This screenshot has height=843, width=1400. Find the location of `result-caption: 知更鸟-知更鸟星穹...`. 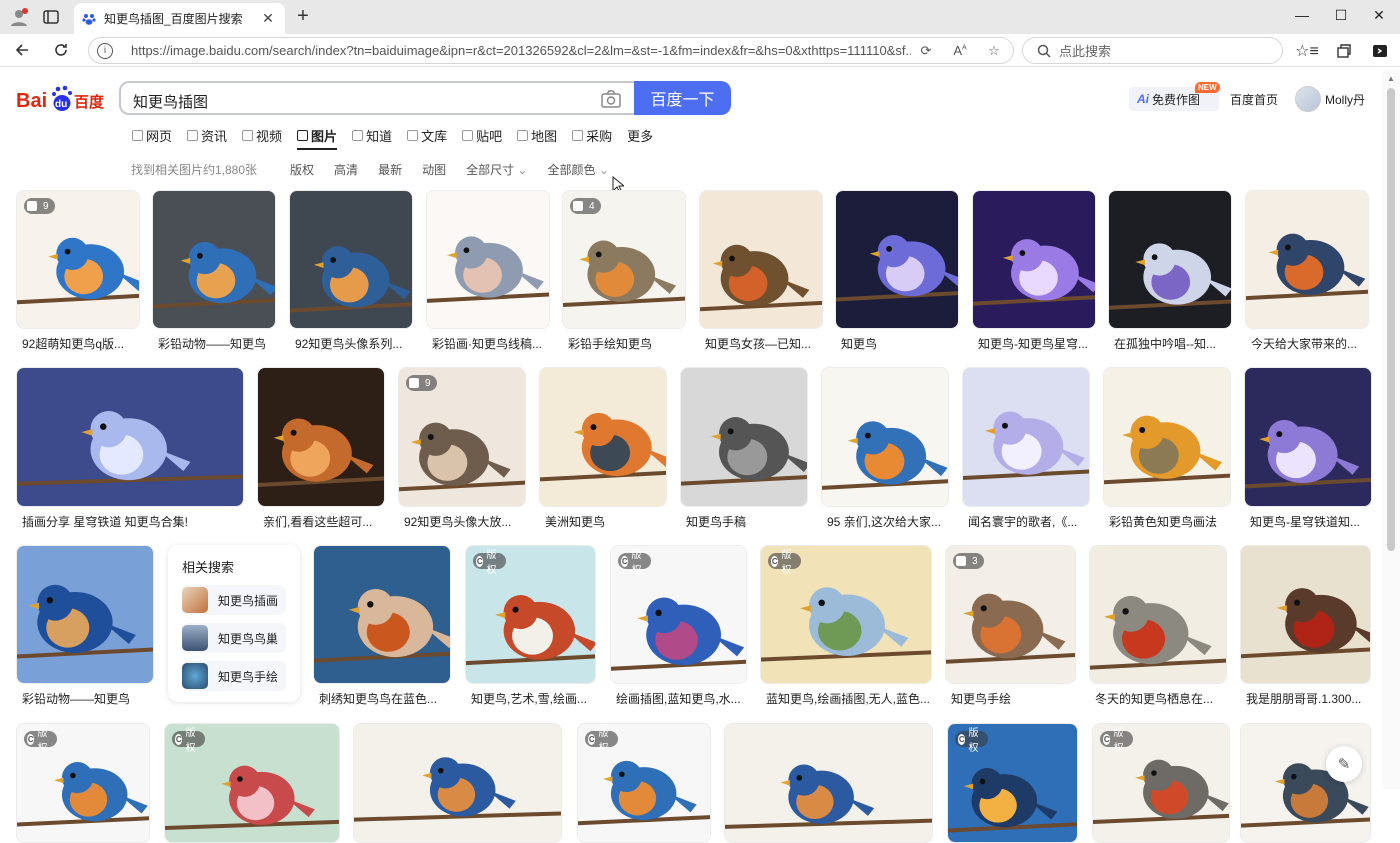

result-caption: 知更鸟-知更鸟星穹... is located at coordinates (1036, 343).